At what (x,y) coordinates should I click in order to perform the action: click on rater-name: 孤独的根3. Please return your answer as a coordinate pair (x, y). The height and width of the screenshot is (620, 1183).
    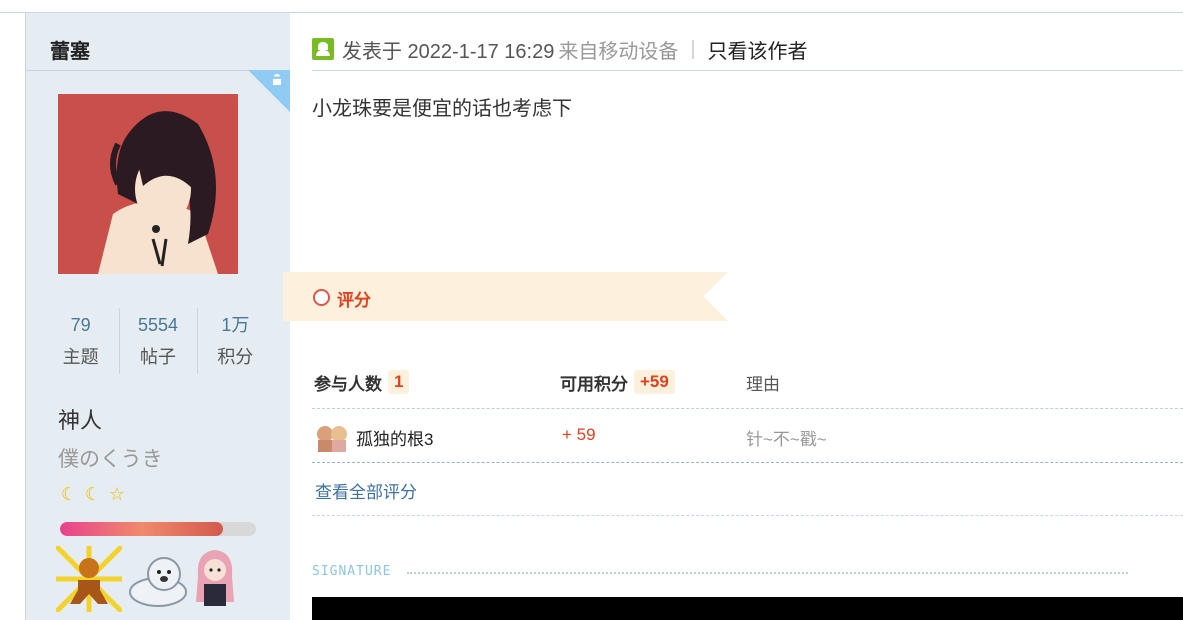
    Looking at the image, I should click on (394, 437).